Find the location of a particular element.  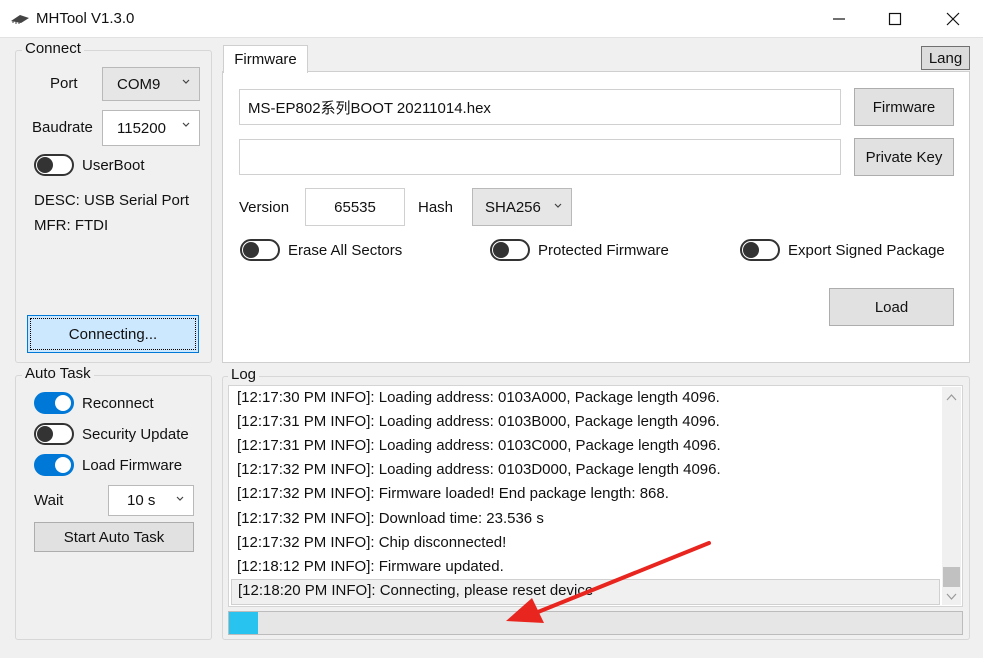

reconnect-label: Reconnect is located at coordinates (118, 403).